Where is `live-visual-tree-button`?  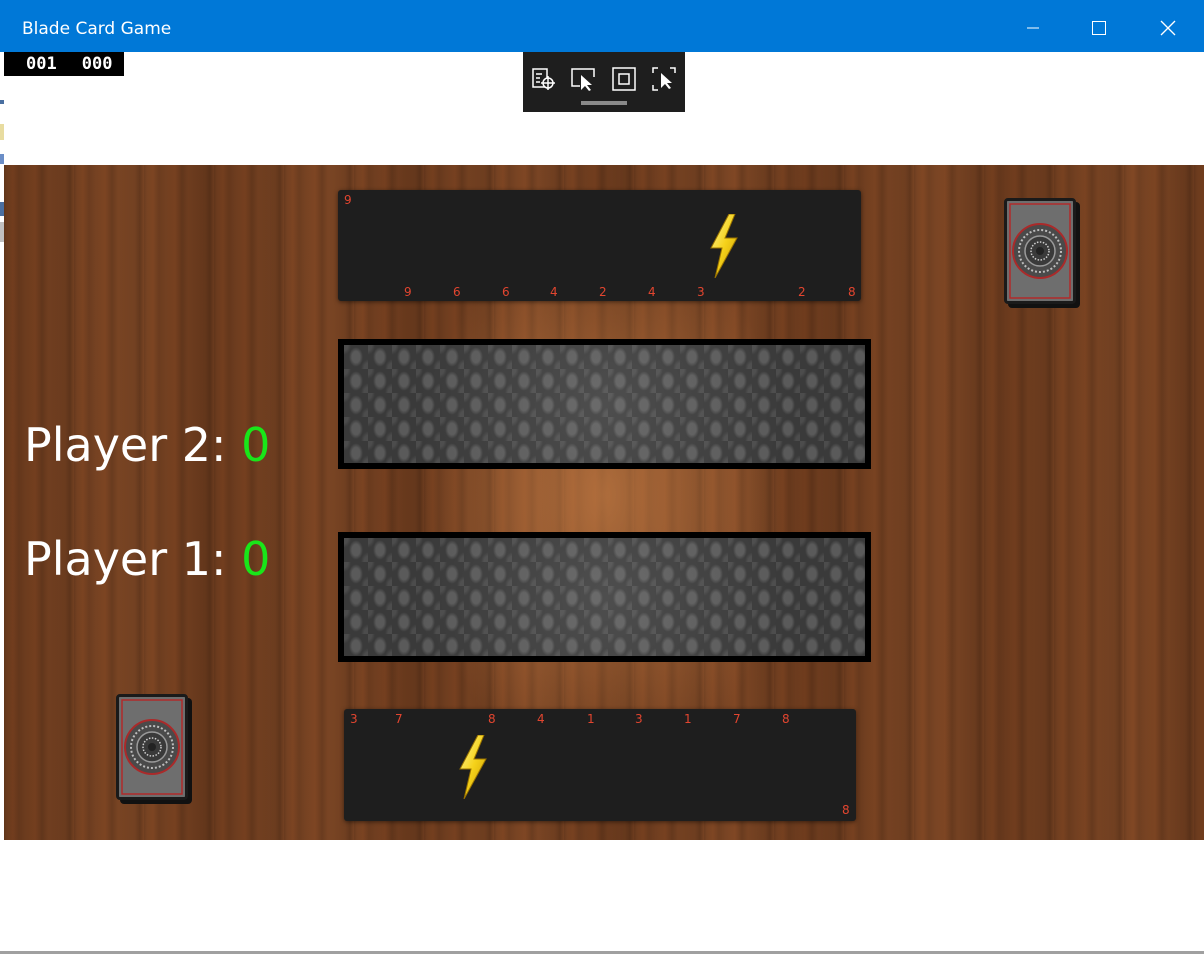
live-visual-tree-button is located at coordinates (544, 79).